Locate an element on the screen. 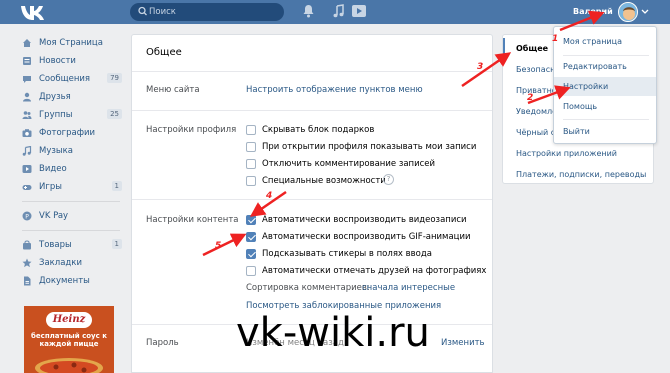  step-number: 5 is located at coordinates (218, 246).